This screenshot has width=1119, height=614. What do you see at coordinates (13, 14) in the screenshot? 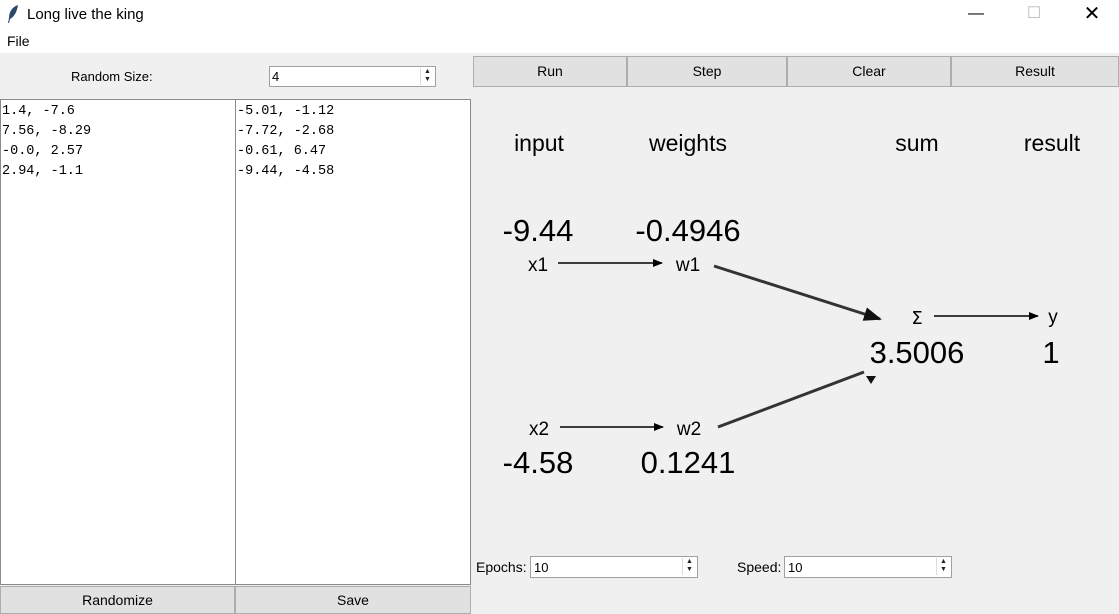
I see `feather-icon` at bounding box center [13, 14].